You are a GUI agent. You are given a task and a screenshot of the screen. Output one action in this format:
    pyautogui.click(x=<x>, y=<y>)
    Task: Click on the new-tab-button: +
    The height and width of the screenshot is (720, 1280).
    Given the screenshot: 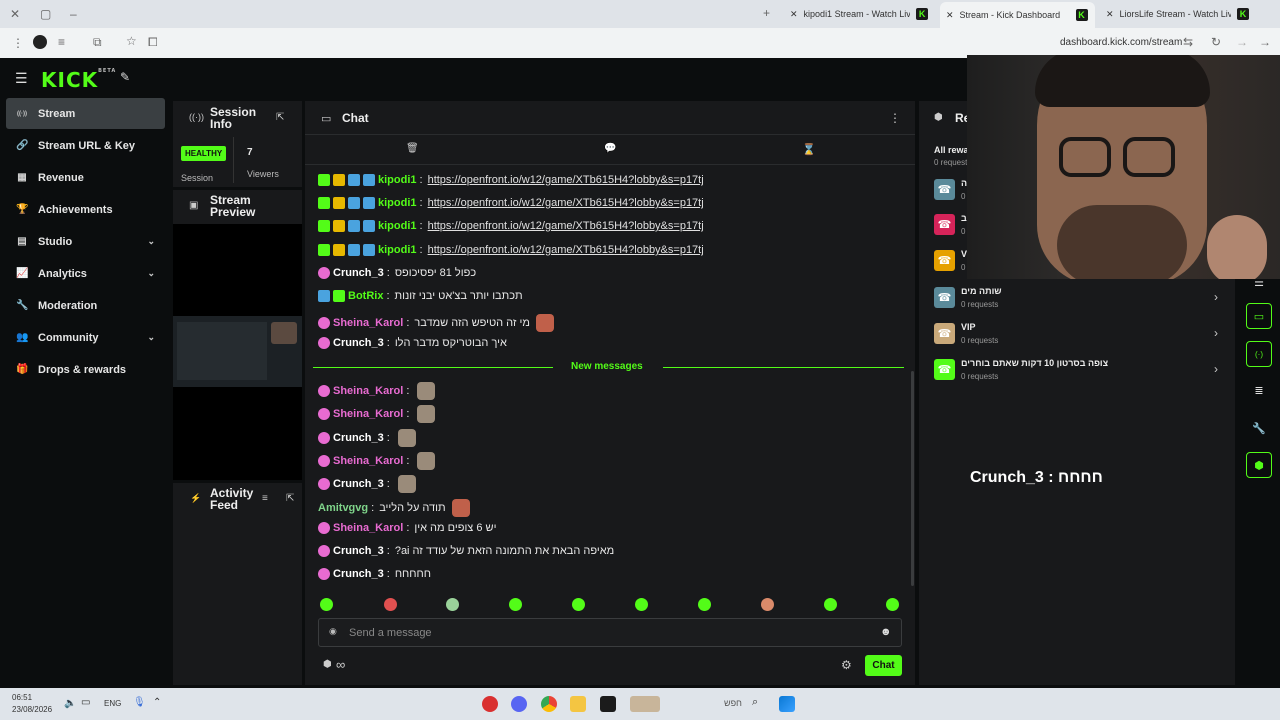 What is the action you would take?
    pyautogui.click(x=766, y=13)
    